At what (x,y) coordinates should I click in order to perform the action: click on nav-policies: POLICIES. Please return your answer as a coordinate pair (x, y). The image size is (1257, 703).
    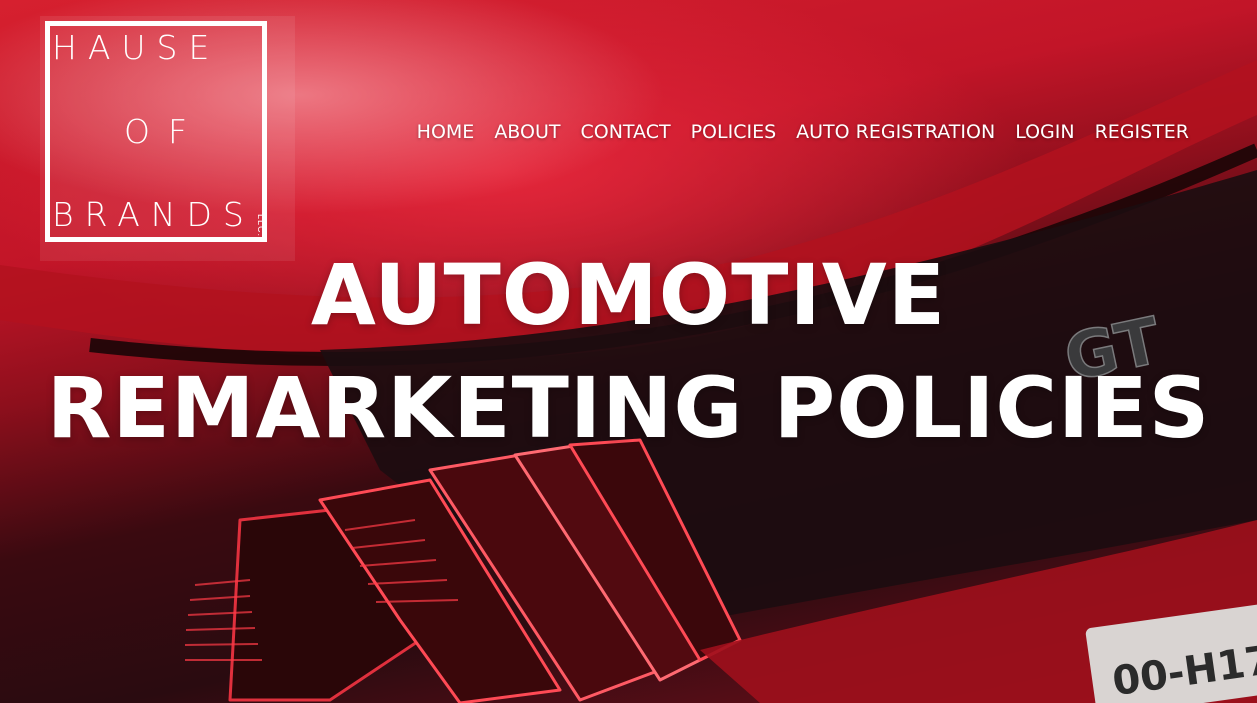
    Looking at the image, I should click on (734, 132).